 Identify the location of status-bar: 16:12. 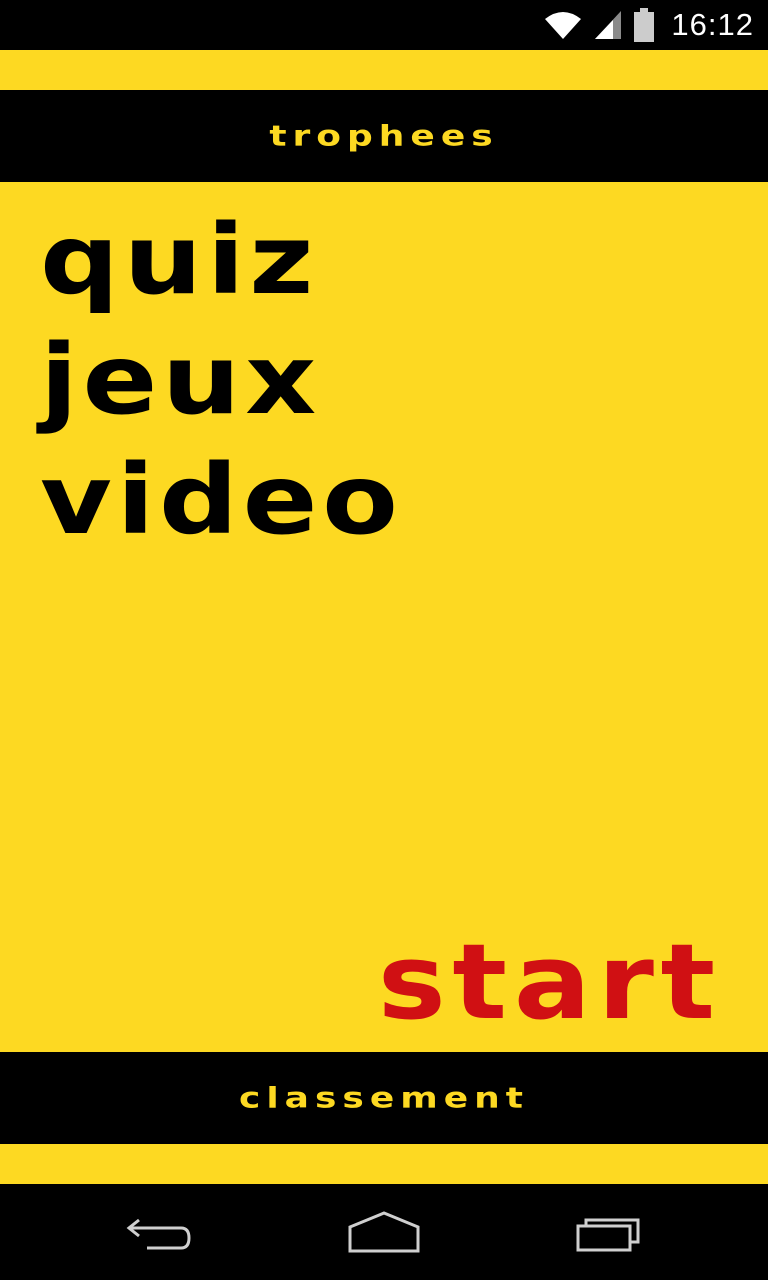
(384, 25).